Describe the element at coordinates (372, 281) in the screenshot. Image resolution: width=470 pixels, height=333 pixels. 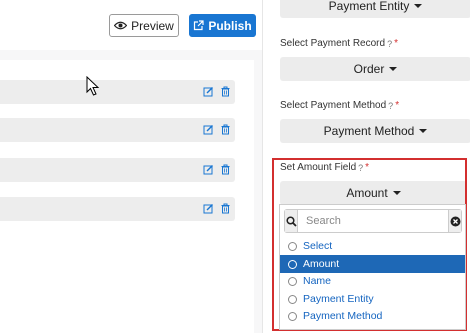
I see `option-name: Name` at that location.